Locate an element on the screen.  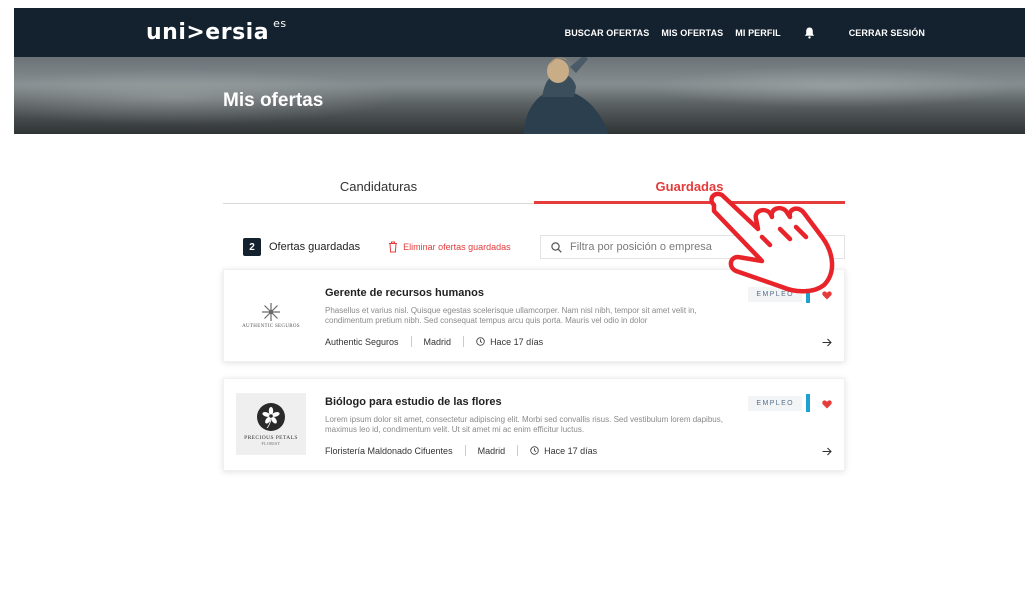
offer-company: Authentic Seguros is located at coordinates (362, 341).